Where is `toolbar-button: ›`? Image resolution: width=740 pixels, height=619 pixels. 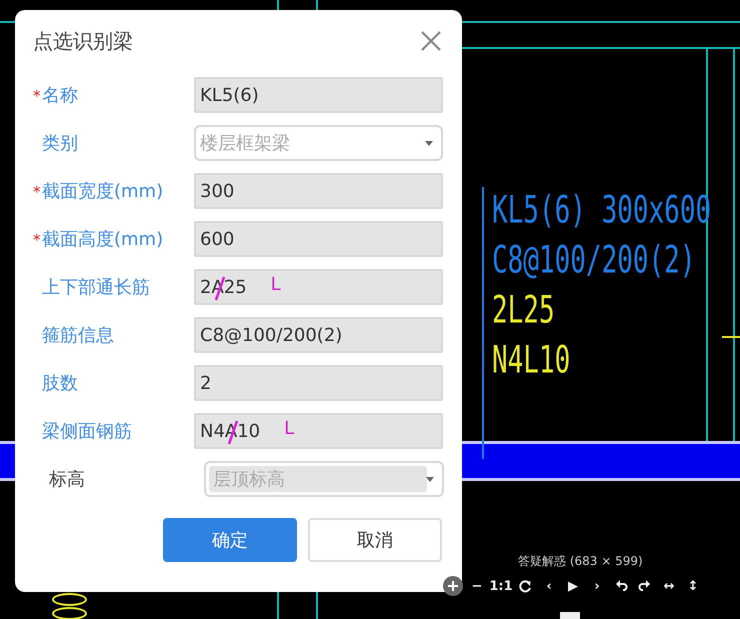 toolbar-button: › is located at coordinates (597, 586).